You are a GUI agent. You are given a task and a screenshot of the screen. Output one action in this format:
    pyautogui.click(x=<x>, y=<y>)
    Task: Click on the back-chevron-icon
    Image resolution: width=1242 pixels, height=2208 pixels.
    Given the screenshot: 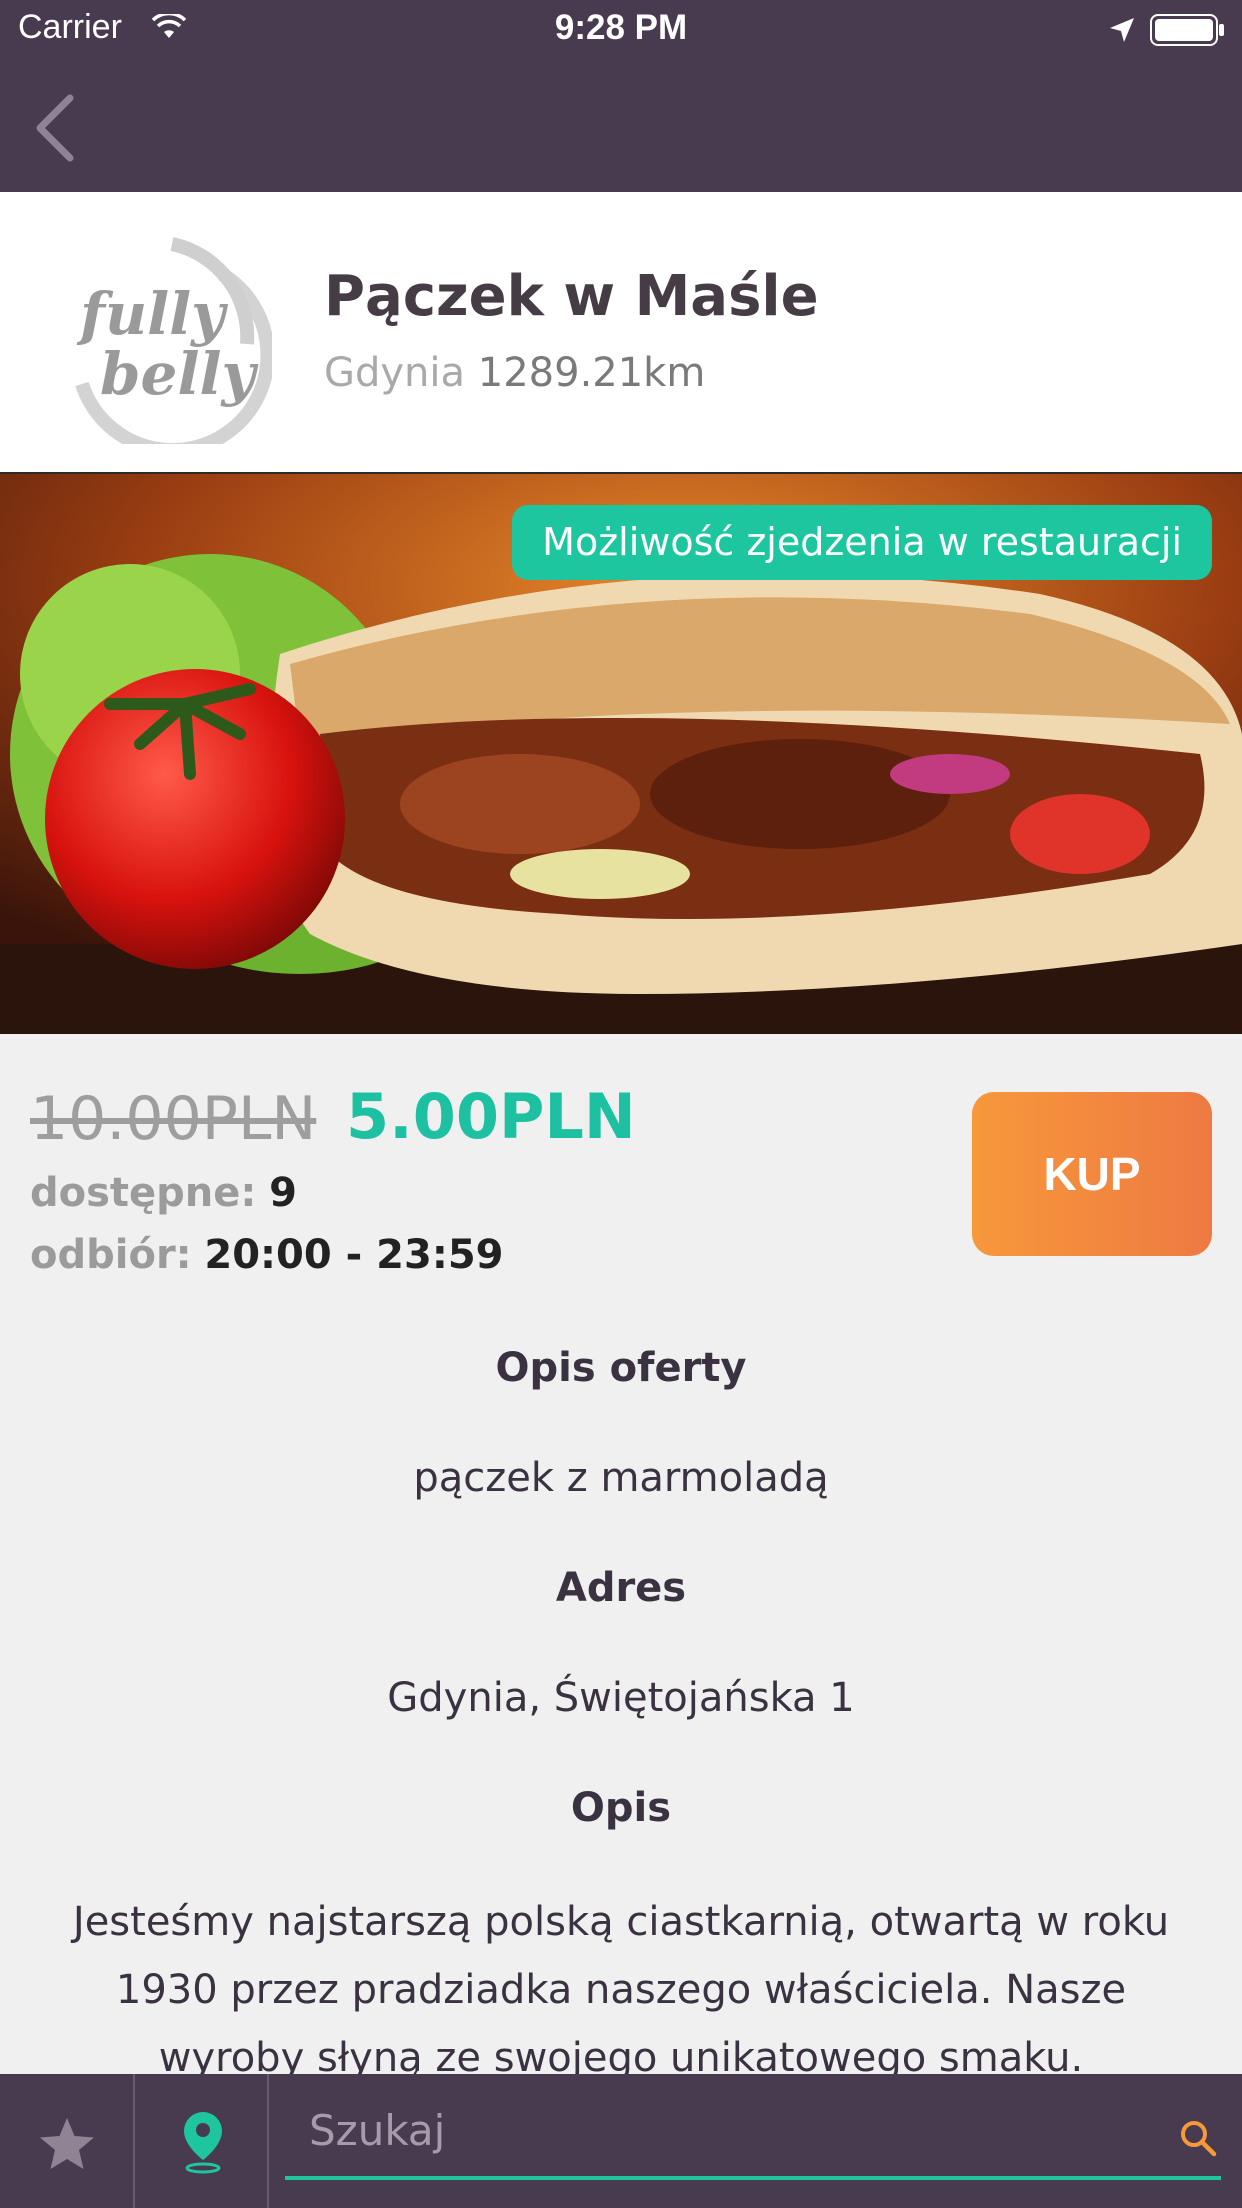 What is the action you would take?
    pyautogui.click(x=55, y=128)
    